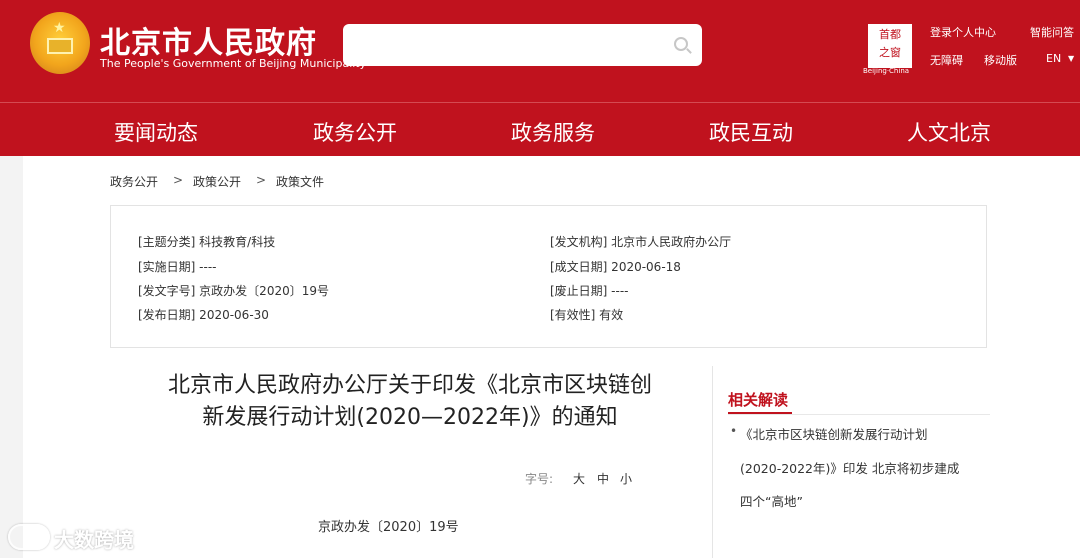 Image resolution: width=1080 pixels, height=558 pixels. I want to click on smart-qa-link: 智能问答, so click(1052, 32).